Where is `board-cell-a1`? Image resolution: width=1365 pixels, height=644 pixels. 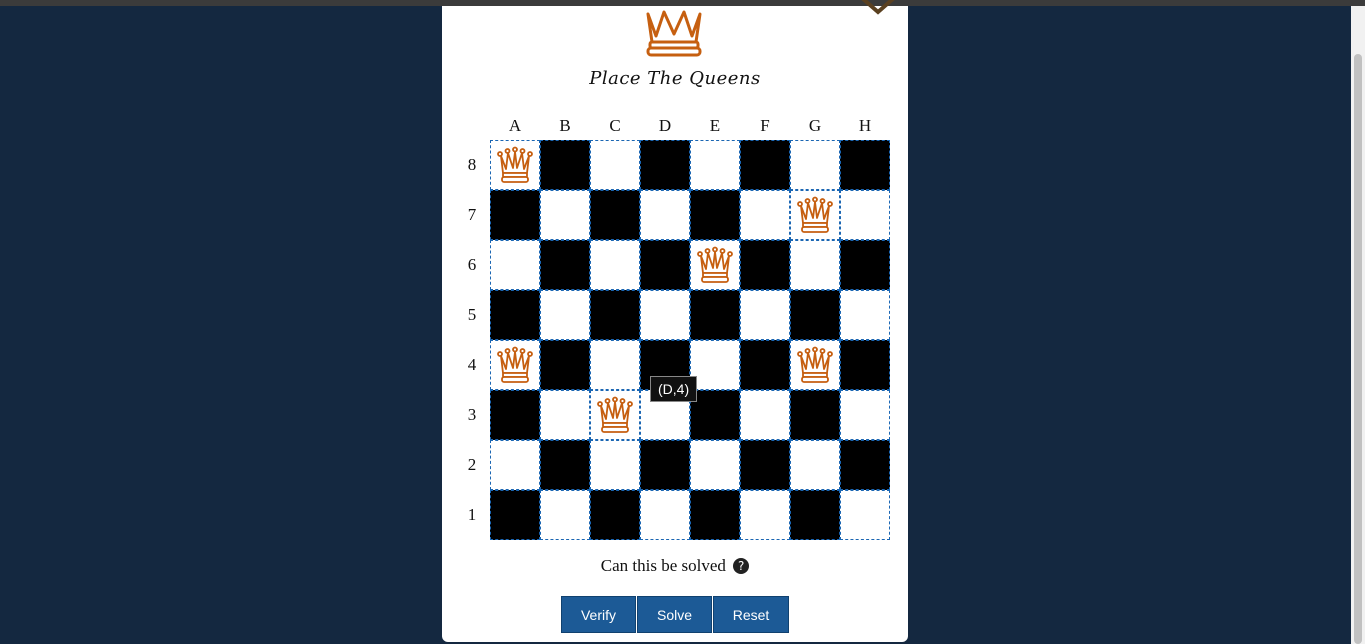 board-cell-a1 is located at coordinates (515, 515).